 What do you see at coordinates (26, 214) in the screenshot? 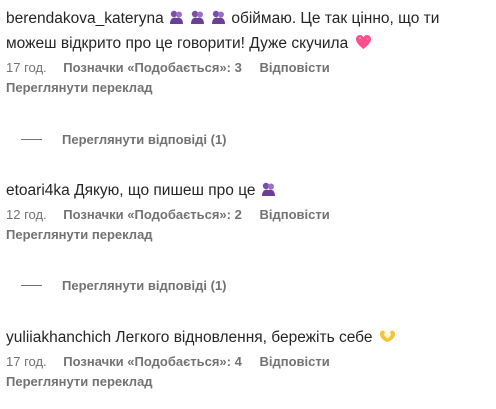
I see `comment-time: 12 год.` at bounding box center [26, 214].